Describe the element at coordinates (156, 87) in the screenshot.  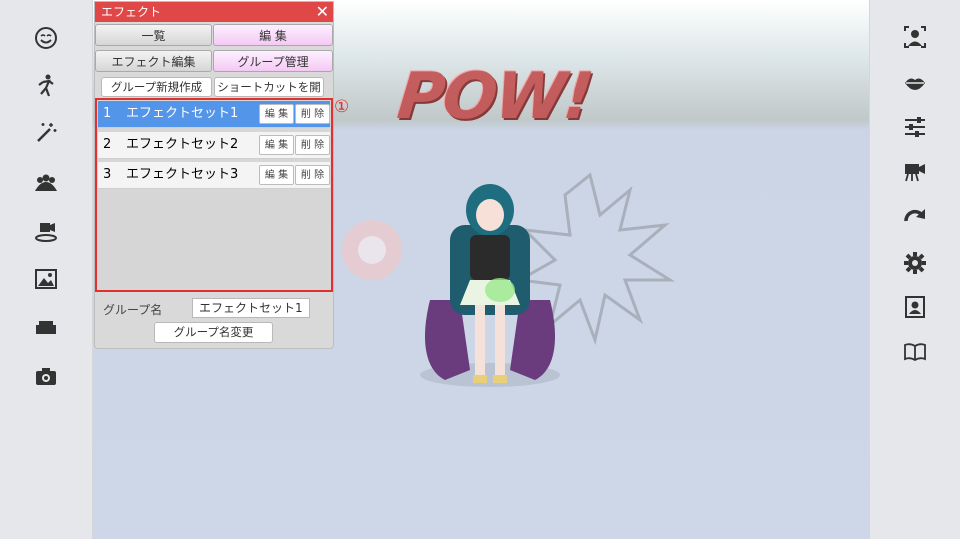
I see `new-group-button: グループ新規作成` at that location.